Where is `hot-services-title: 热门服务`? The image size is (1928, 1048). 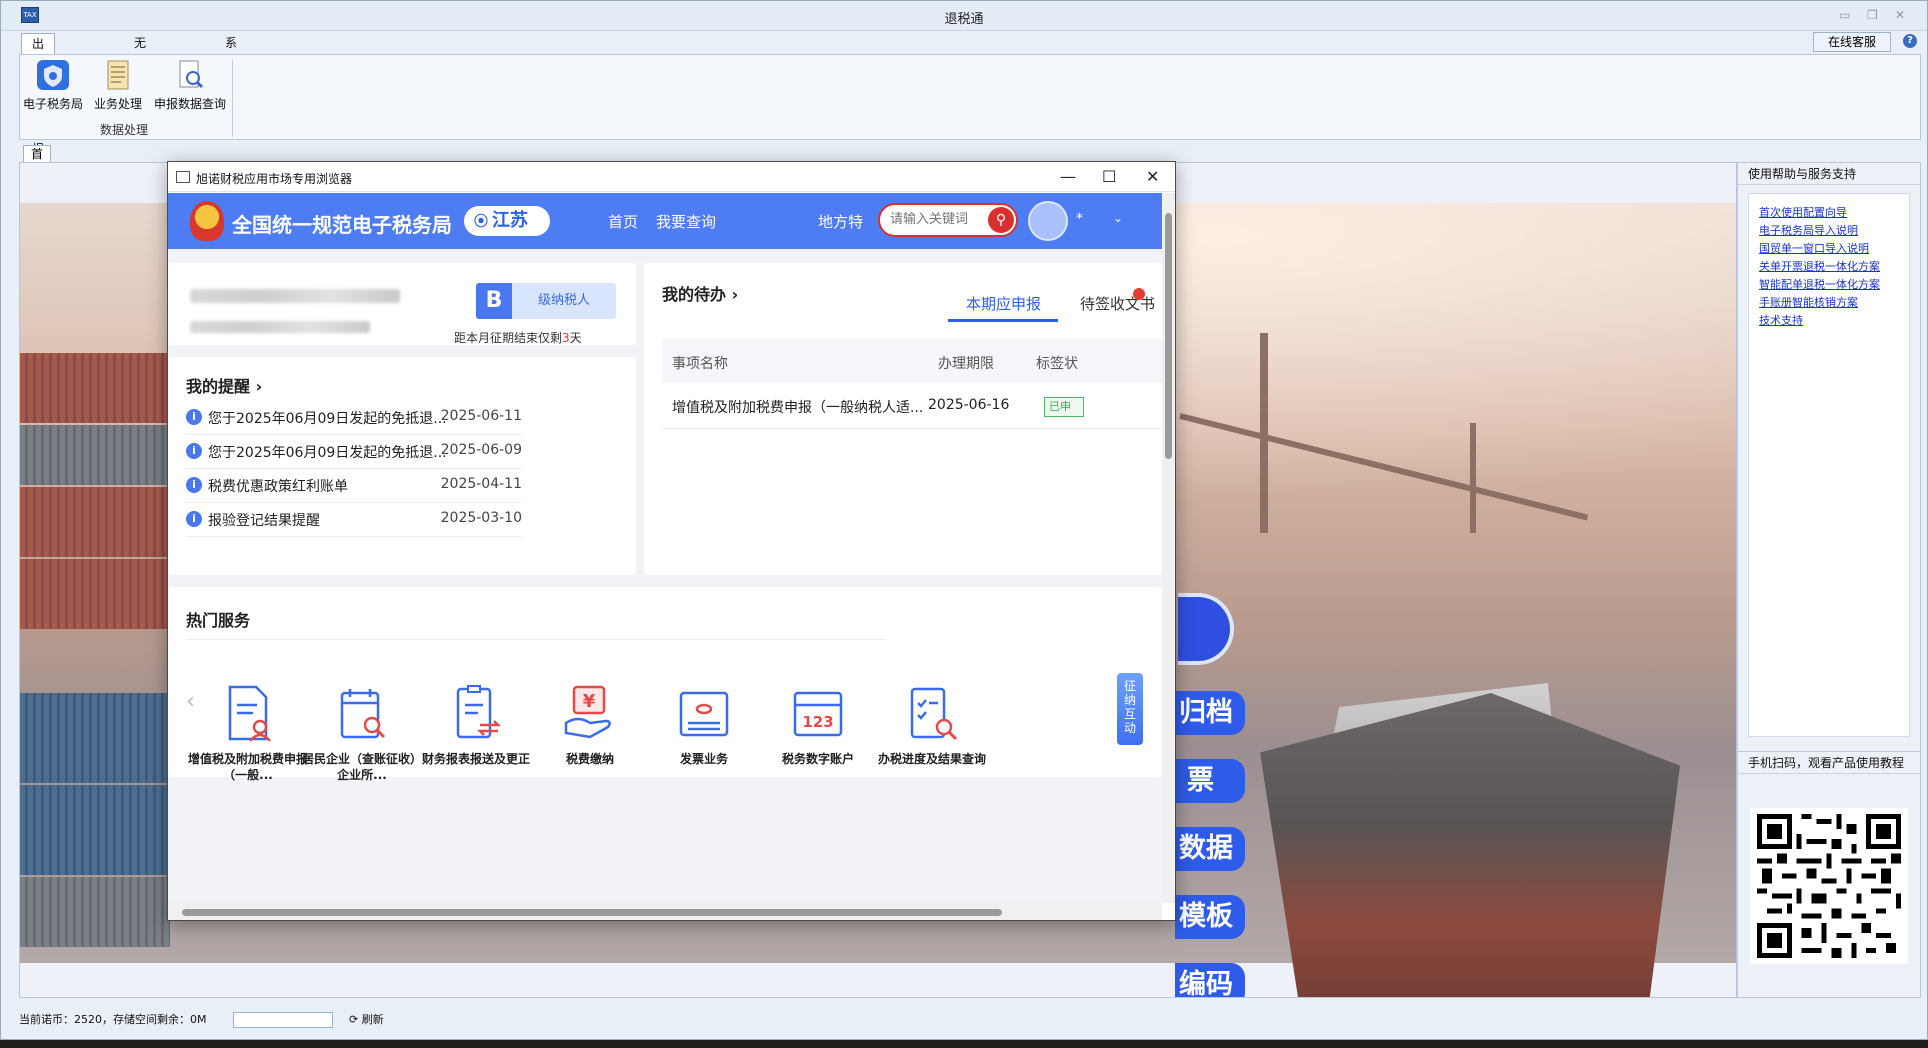 hot-services-title: 热门服务 is located at coordinates (218, 620).